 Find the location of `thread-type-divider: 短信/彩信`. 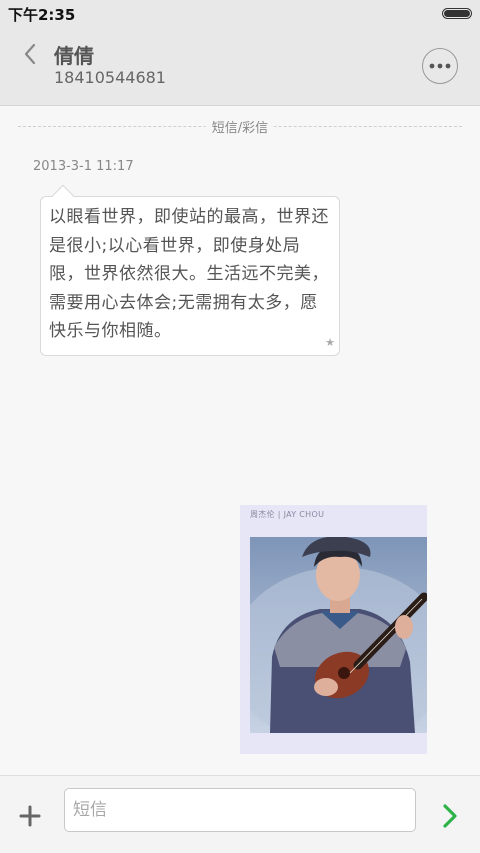

thread-type-divider: 短信/彩信 is located at coordinates (240, 126).